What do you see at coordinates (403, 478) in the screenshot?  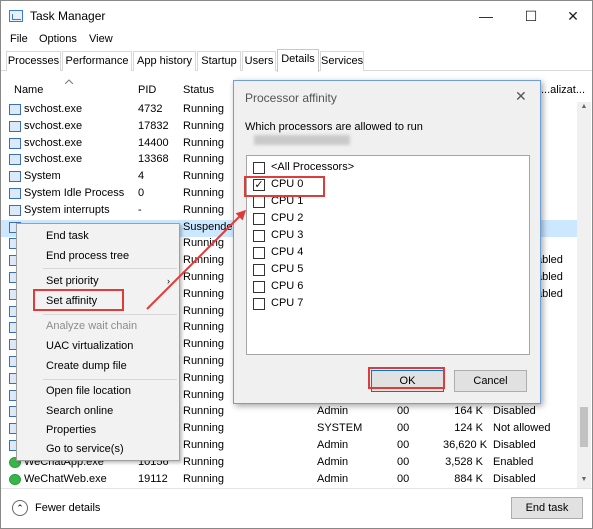 I see `cell-cpu: 00` at bounding box center [403, 478].